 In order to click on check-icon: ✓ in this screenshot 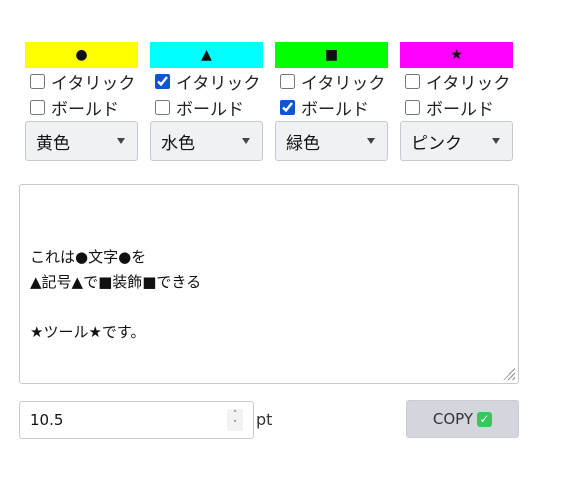, I will do `click(485, 419)`.